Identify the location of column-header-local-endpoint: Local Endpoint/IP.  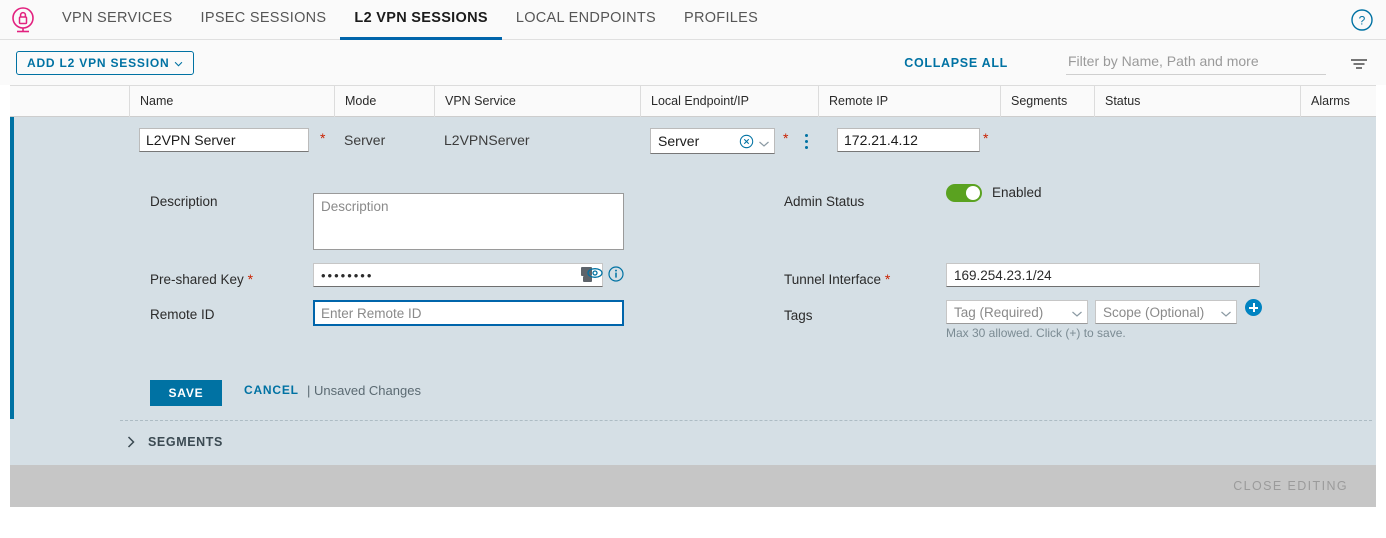
(729, 101).